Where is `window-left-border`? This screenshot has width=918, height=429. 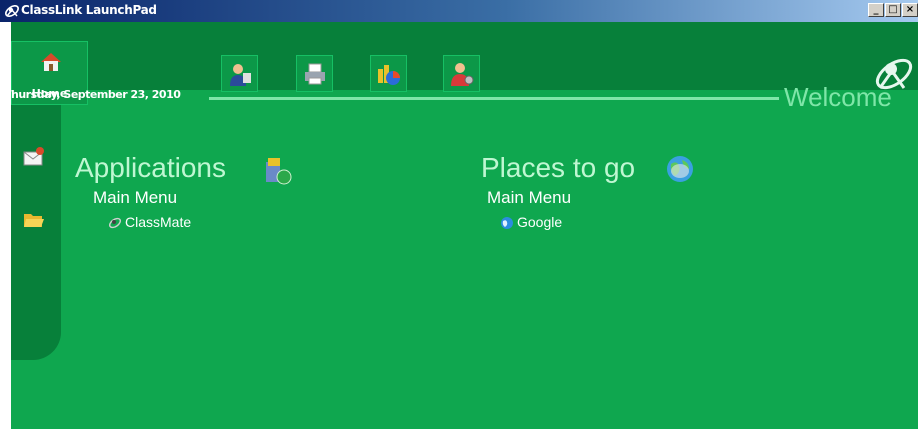
window-left-border is located at coordinates (5, 225).